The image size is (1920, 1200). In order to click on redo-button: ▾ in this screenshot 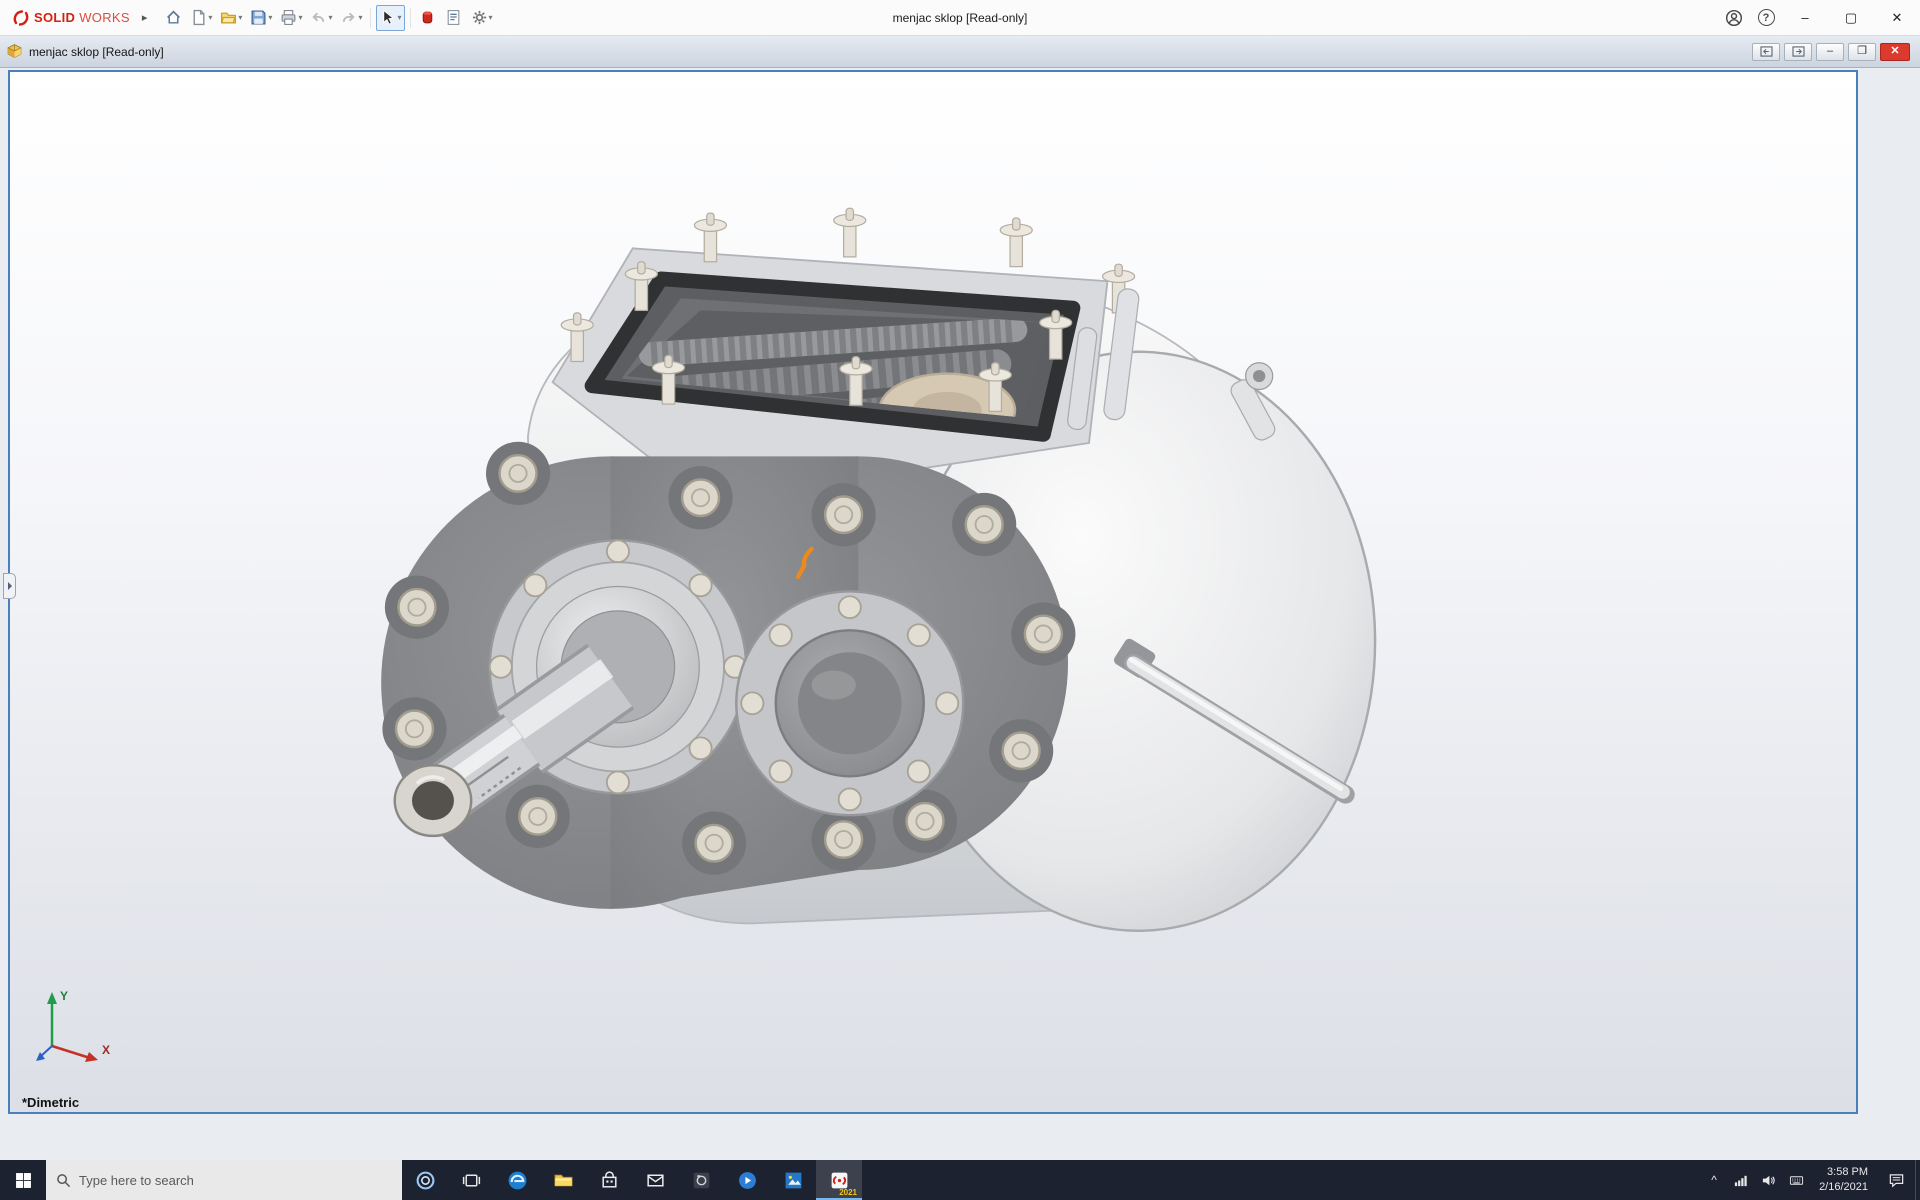, I will do `click(351, 18)`.